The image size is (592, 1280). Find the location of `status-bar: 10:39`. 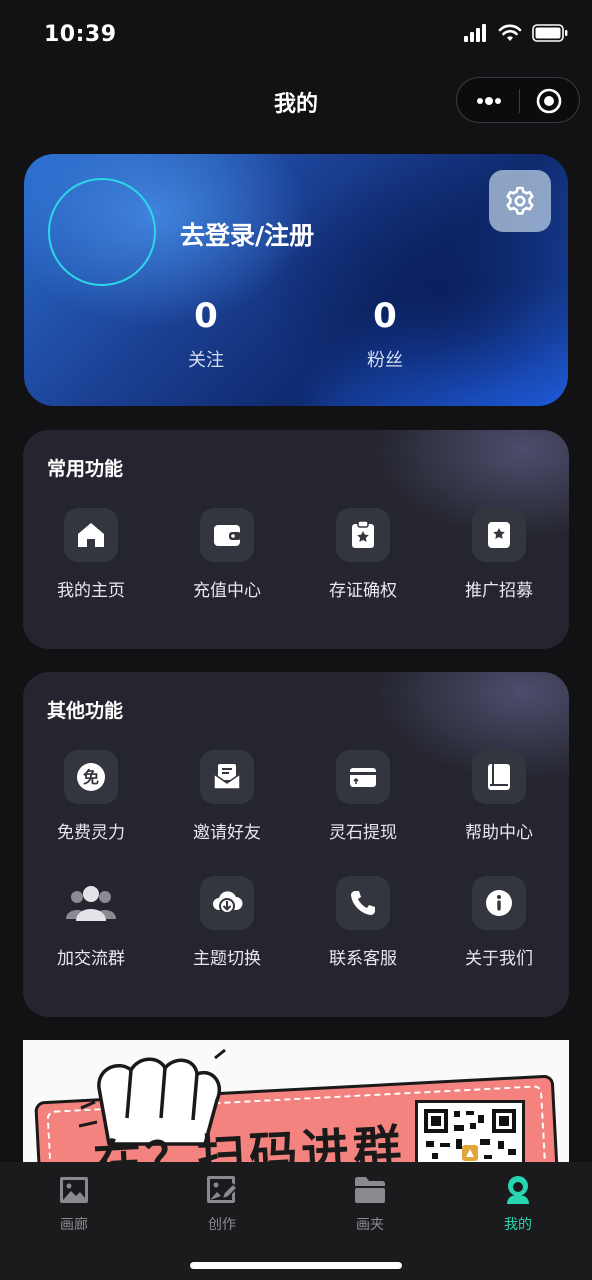

status-bar: 10:39 is located at coordinates (296, 35).